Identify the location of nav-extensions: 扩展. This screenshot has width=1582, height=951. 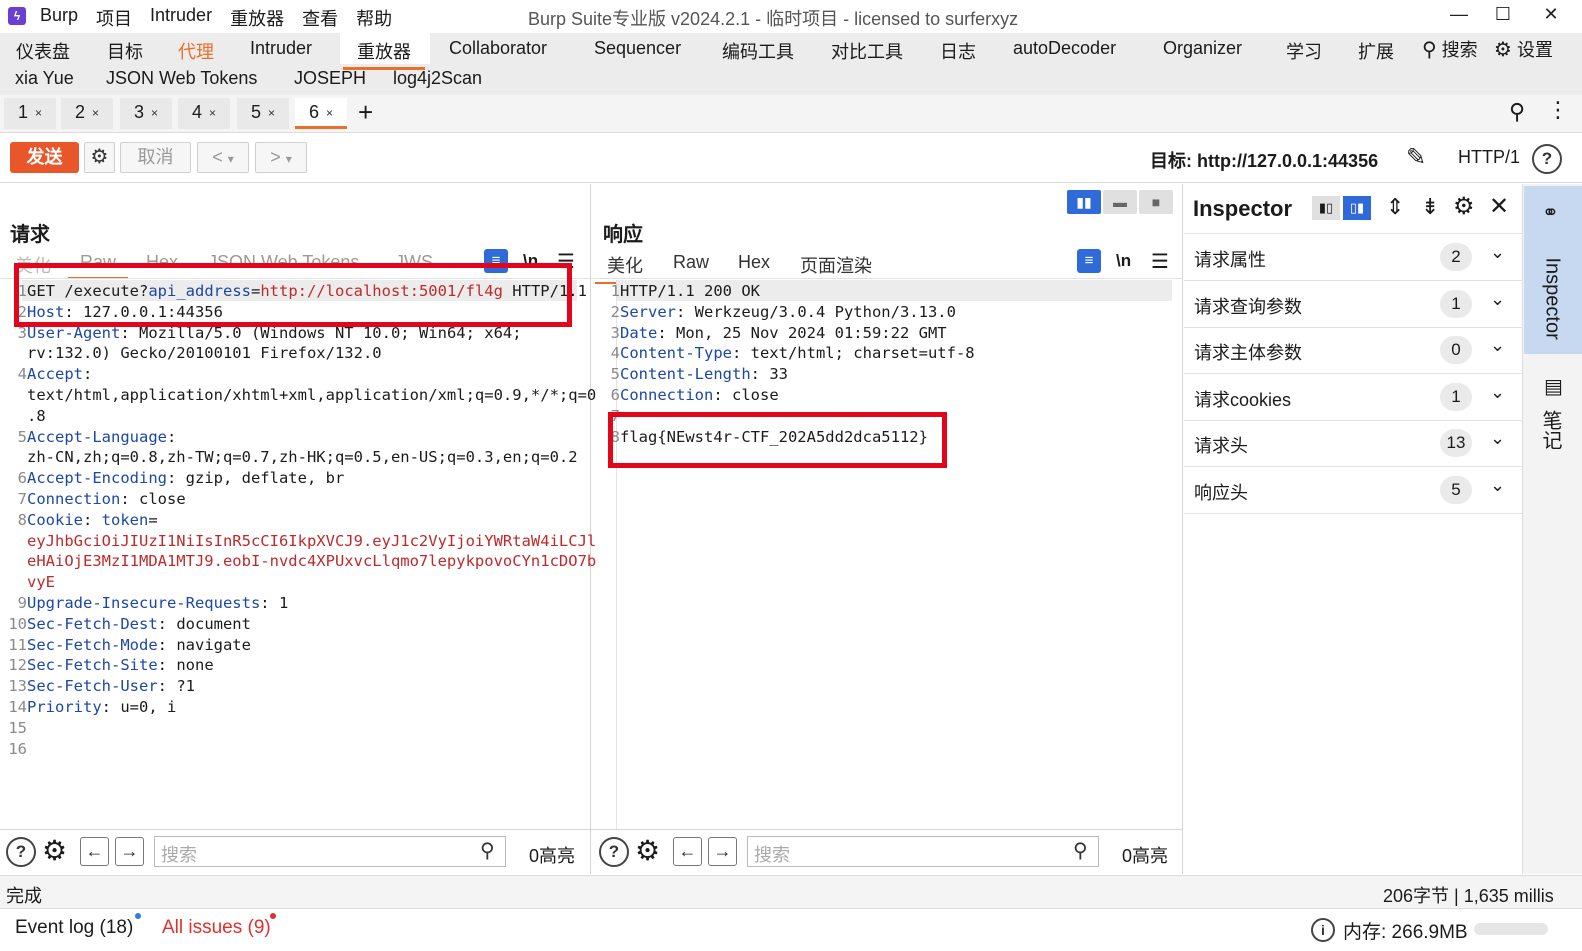
(1376, 51).